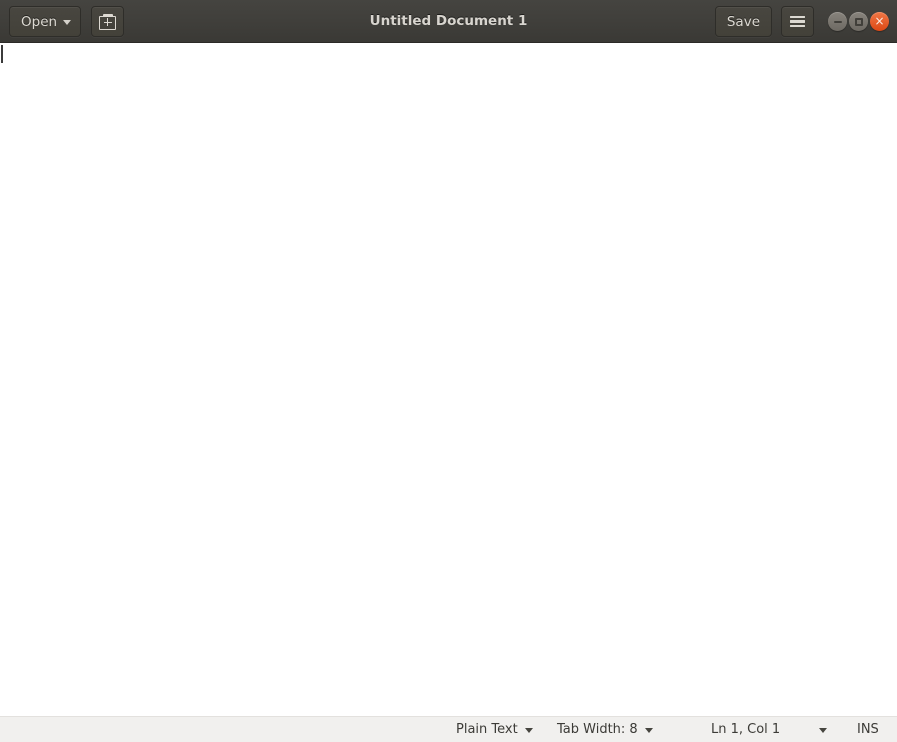  Describe the element at coordinates (448, 21) in the screenshot. I see `header-bar: Untitled Document 1 Open Save ×` at that location.